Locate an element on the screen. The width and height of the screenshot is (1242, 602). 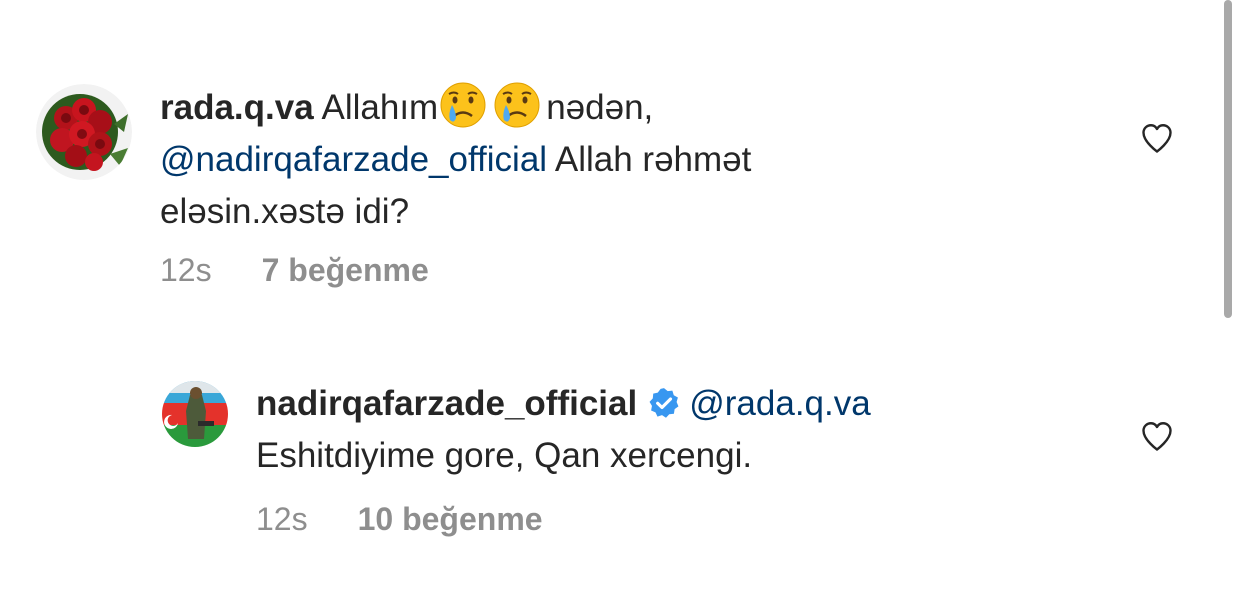
avatar-nadirqafarzade is located at coordinates (195, 414).